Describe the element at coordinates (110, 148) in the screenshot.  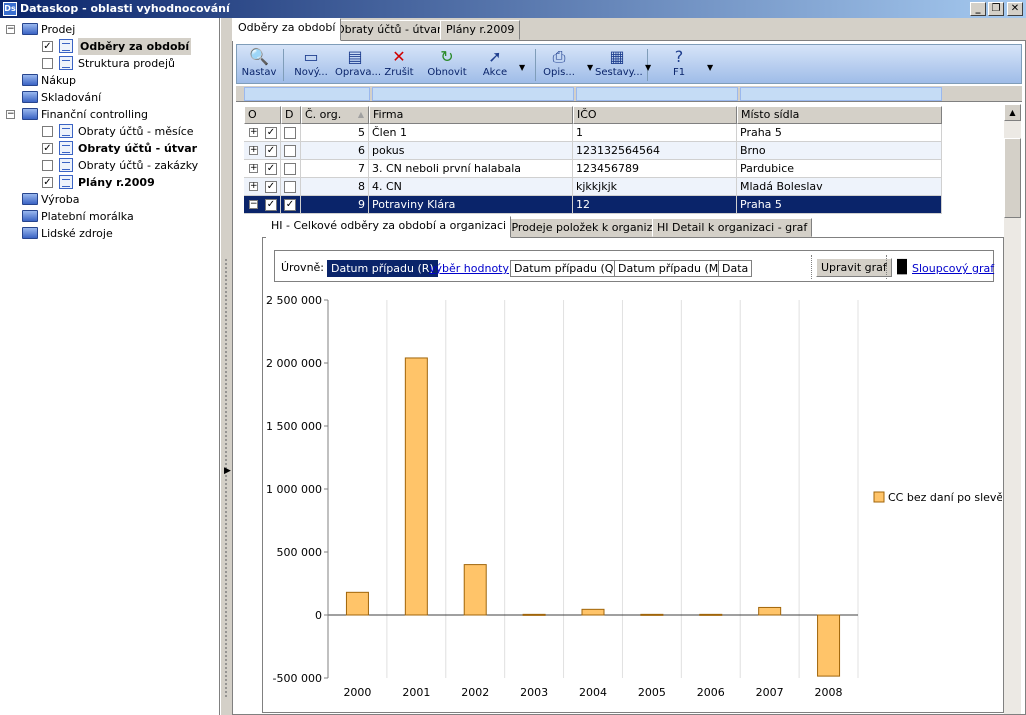
I see `tree-item: ✓ Obraty účtů - útvar` at that location.